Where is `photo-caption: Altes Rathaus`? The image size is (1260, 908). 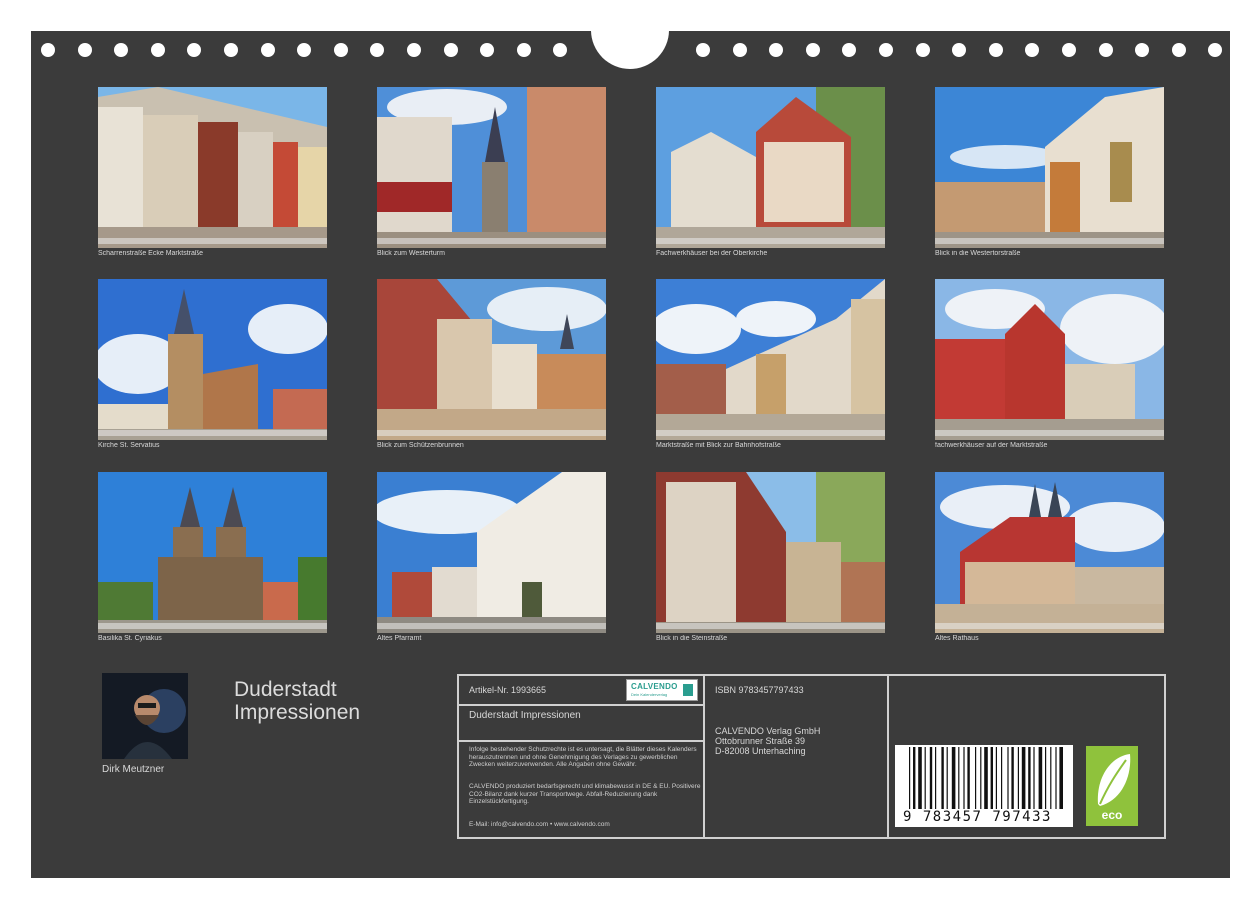
photo-caption: Altes Rathaus is located at coordinates (957, 638).